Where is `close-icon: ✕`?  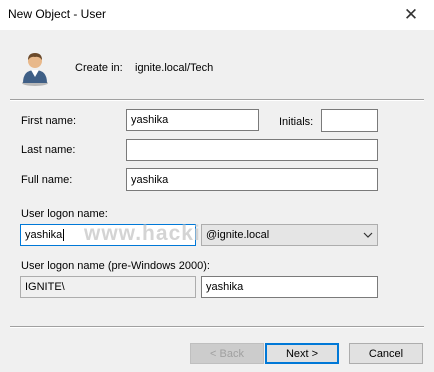 close-icon: ✕ is located at coordinates (411, 14).